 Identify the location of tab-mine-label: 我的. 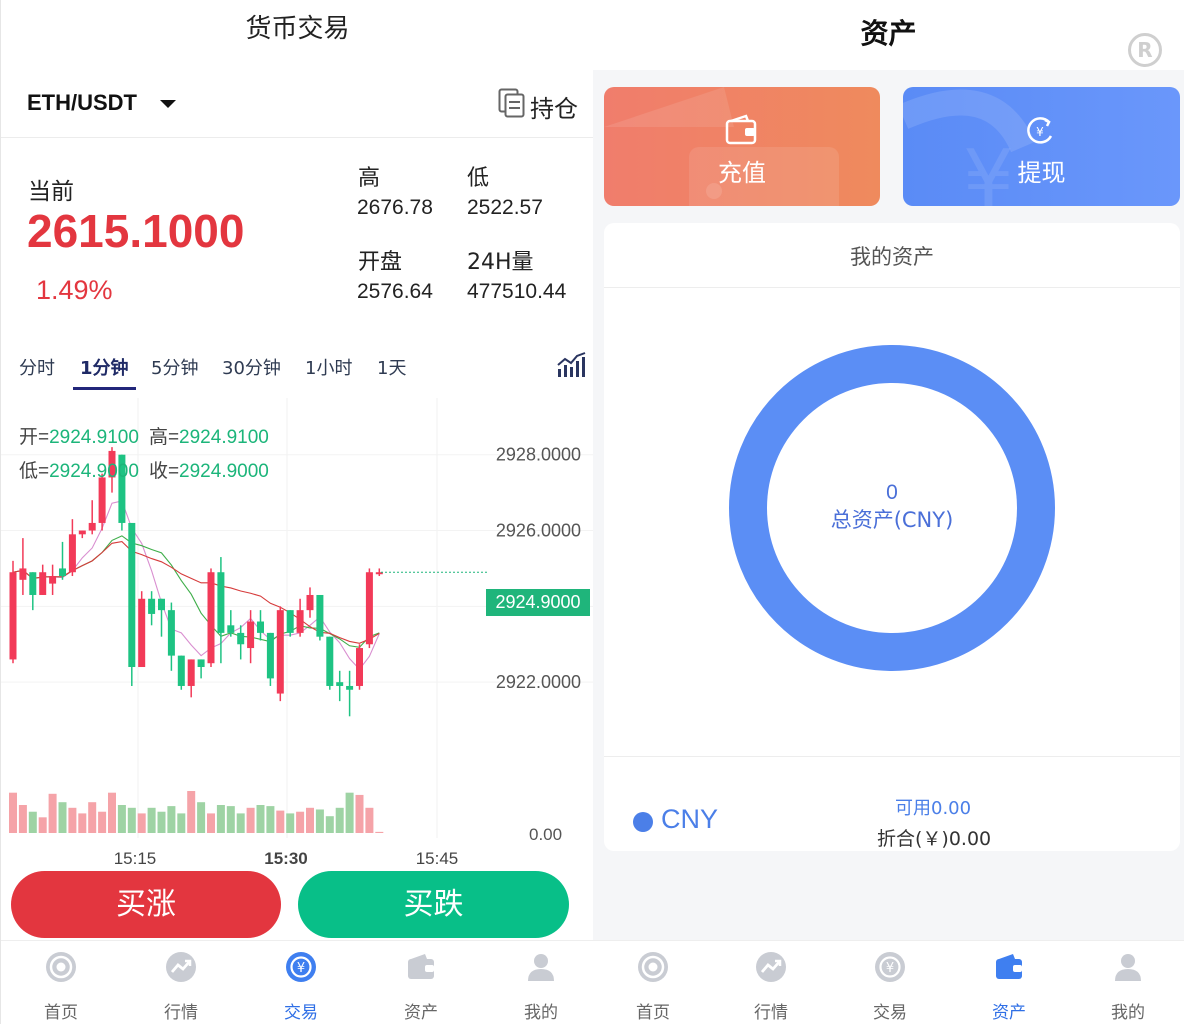
(1128, 1013).